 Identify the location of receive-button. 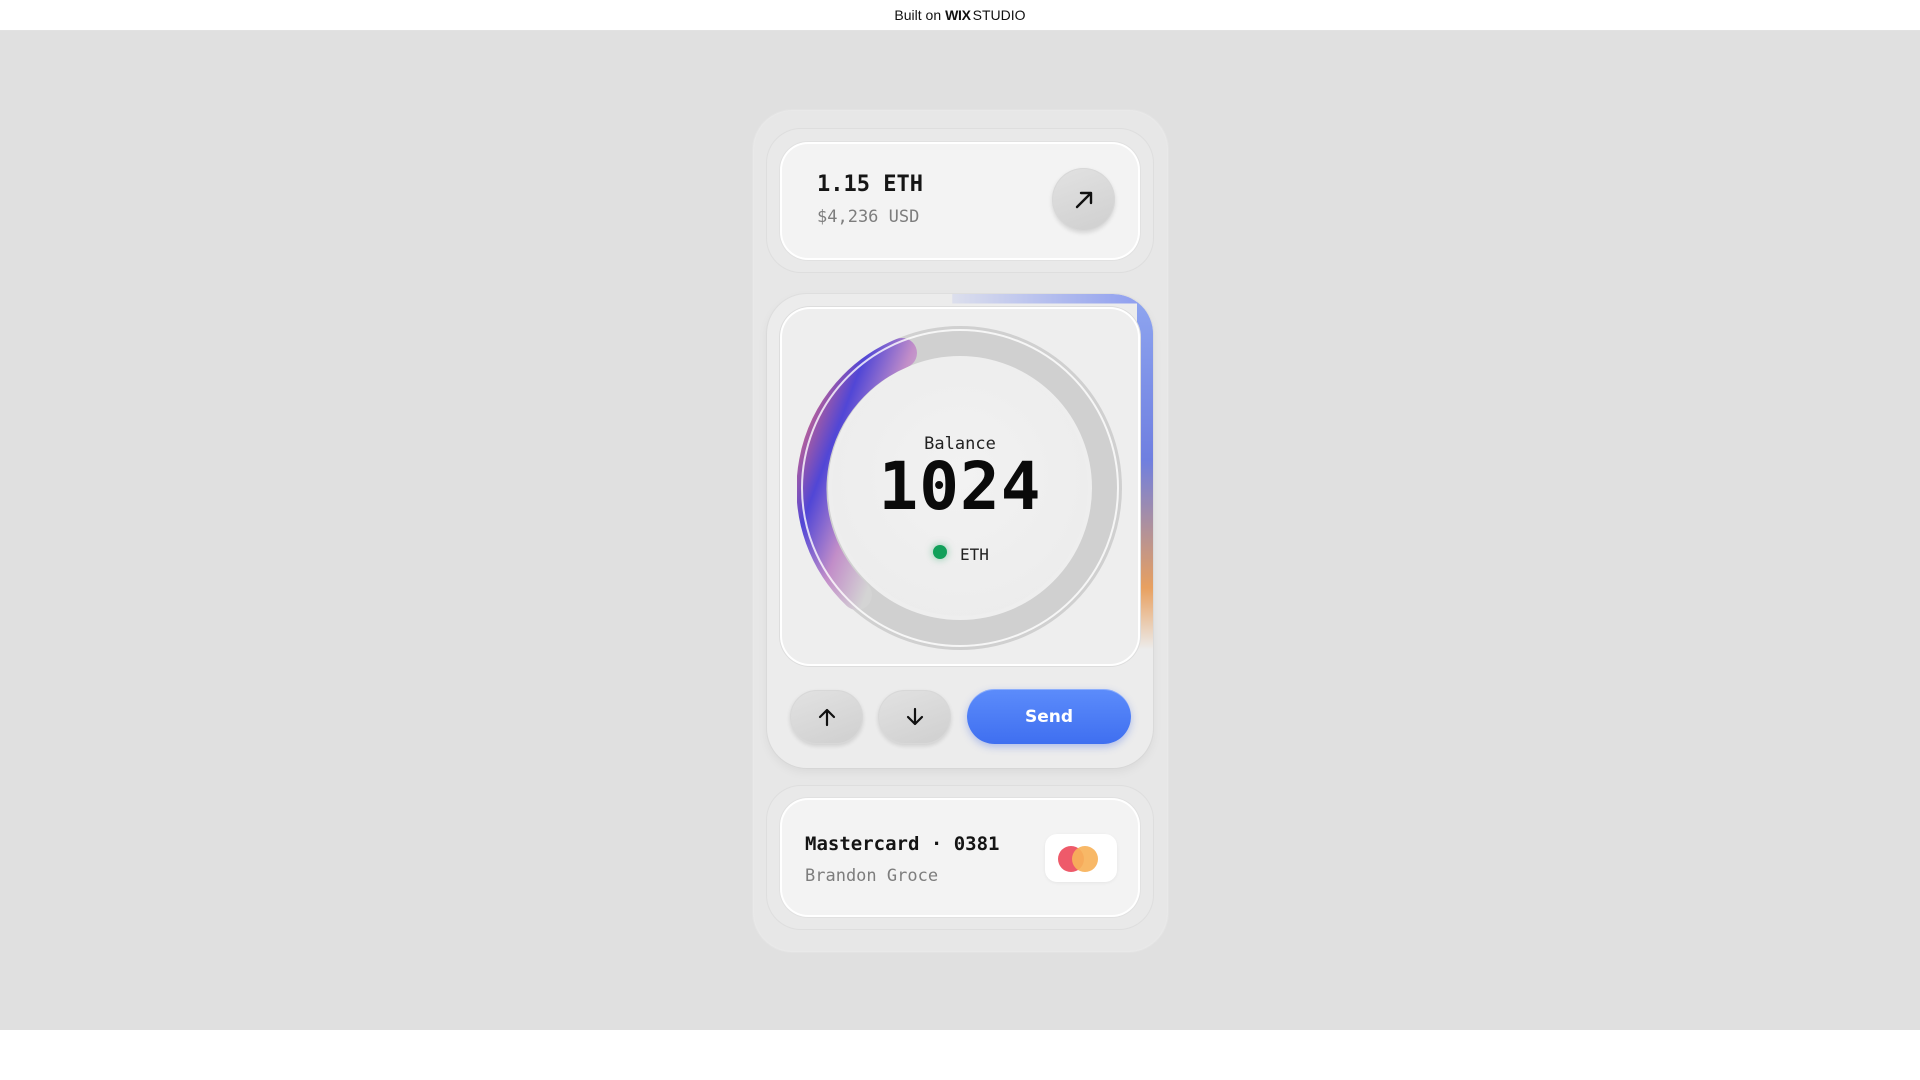
(826, 717).